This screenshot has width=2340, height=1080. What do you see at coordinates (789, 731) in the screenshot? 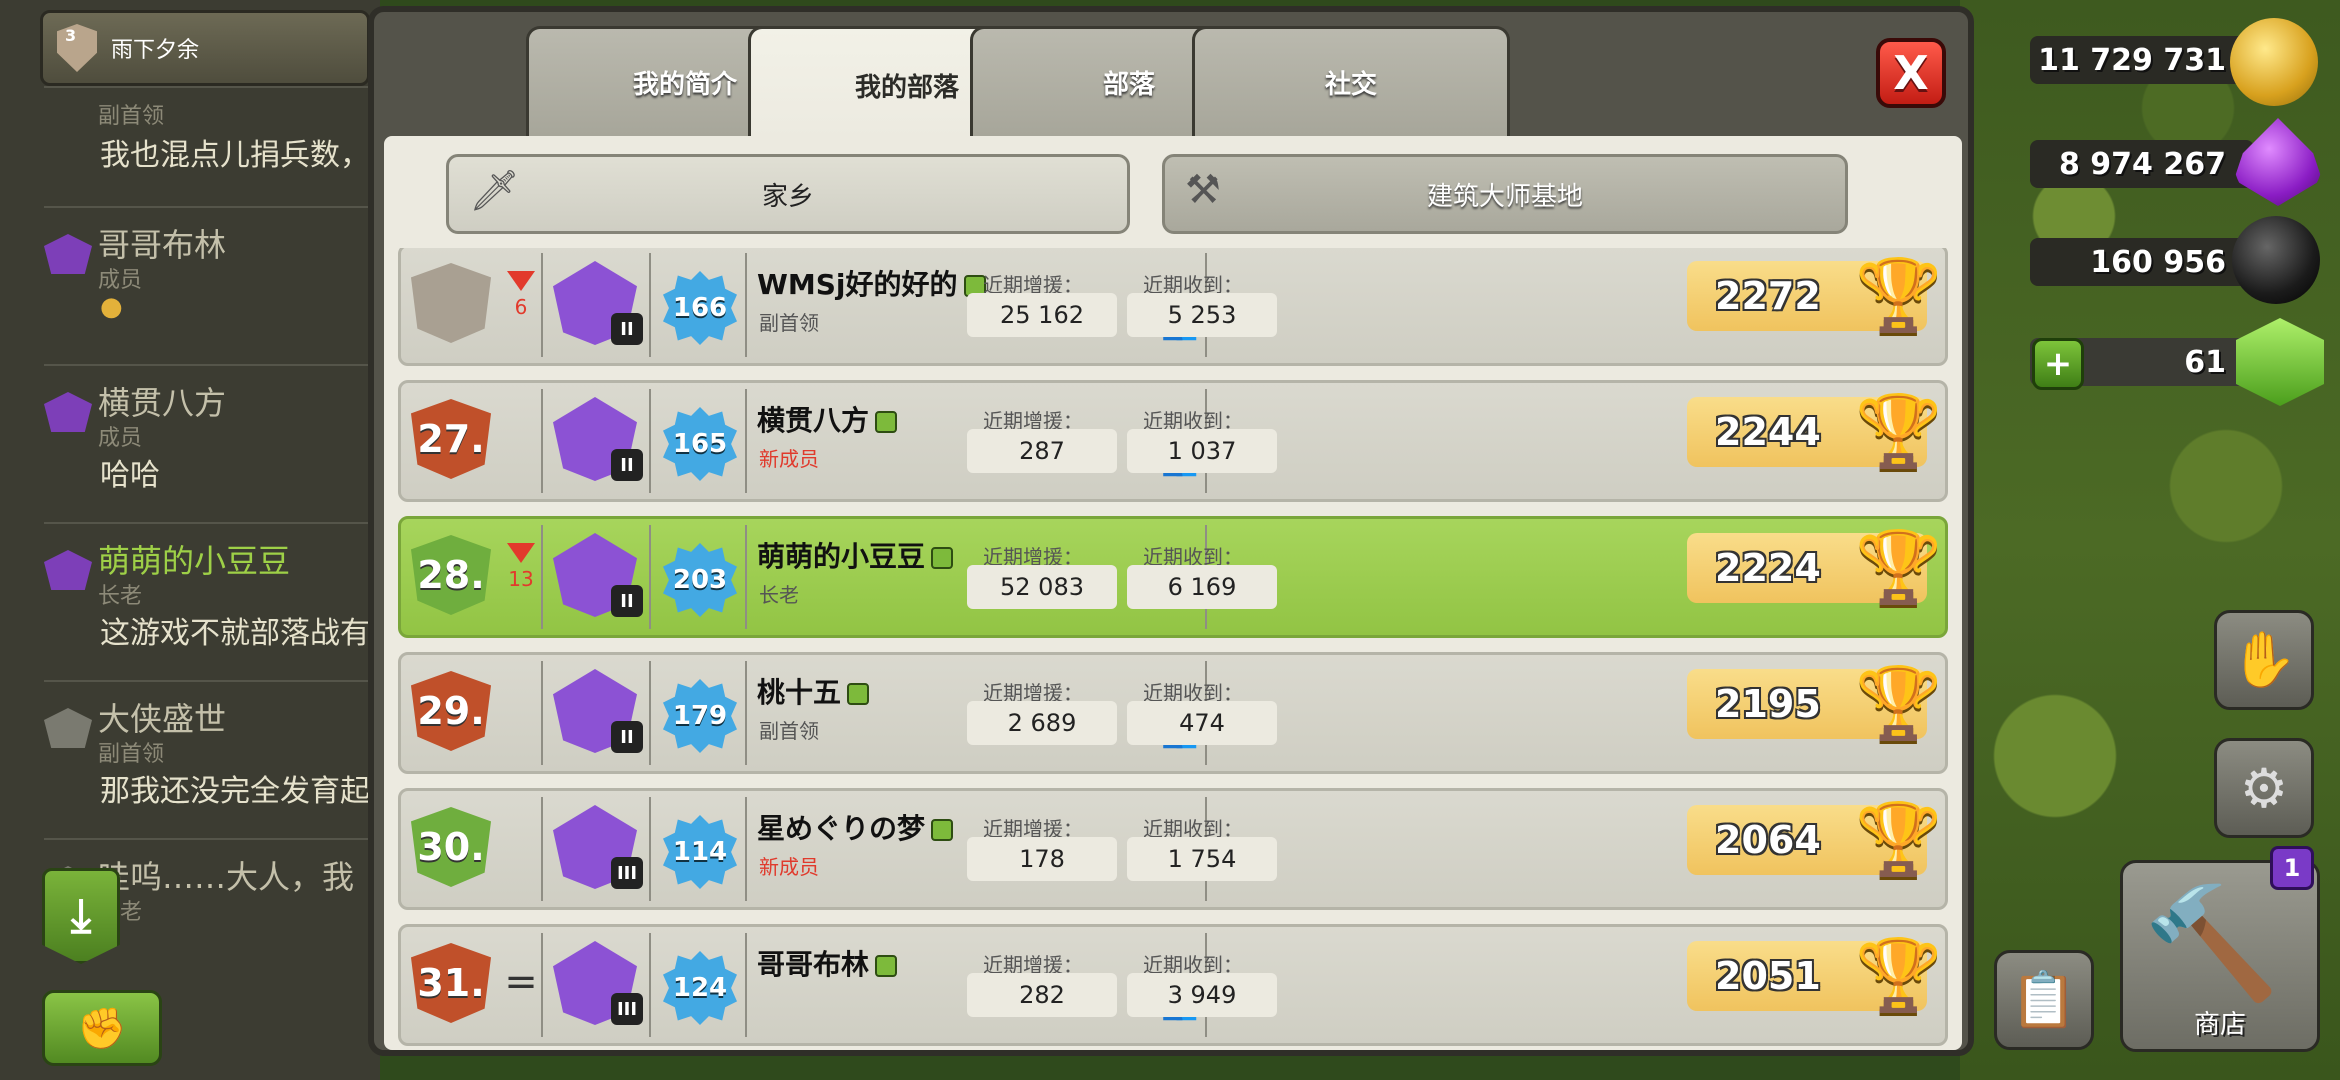
I see `member-role: 副首领` at bounding box center [789, 731].